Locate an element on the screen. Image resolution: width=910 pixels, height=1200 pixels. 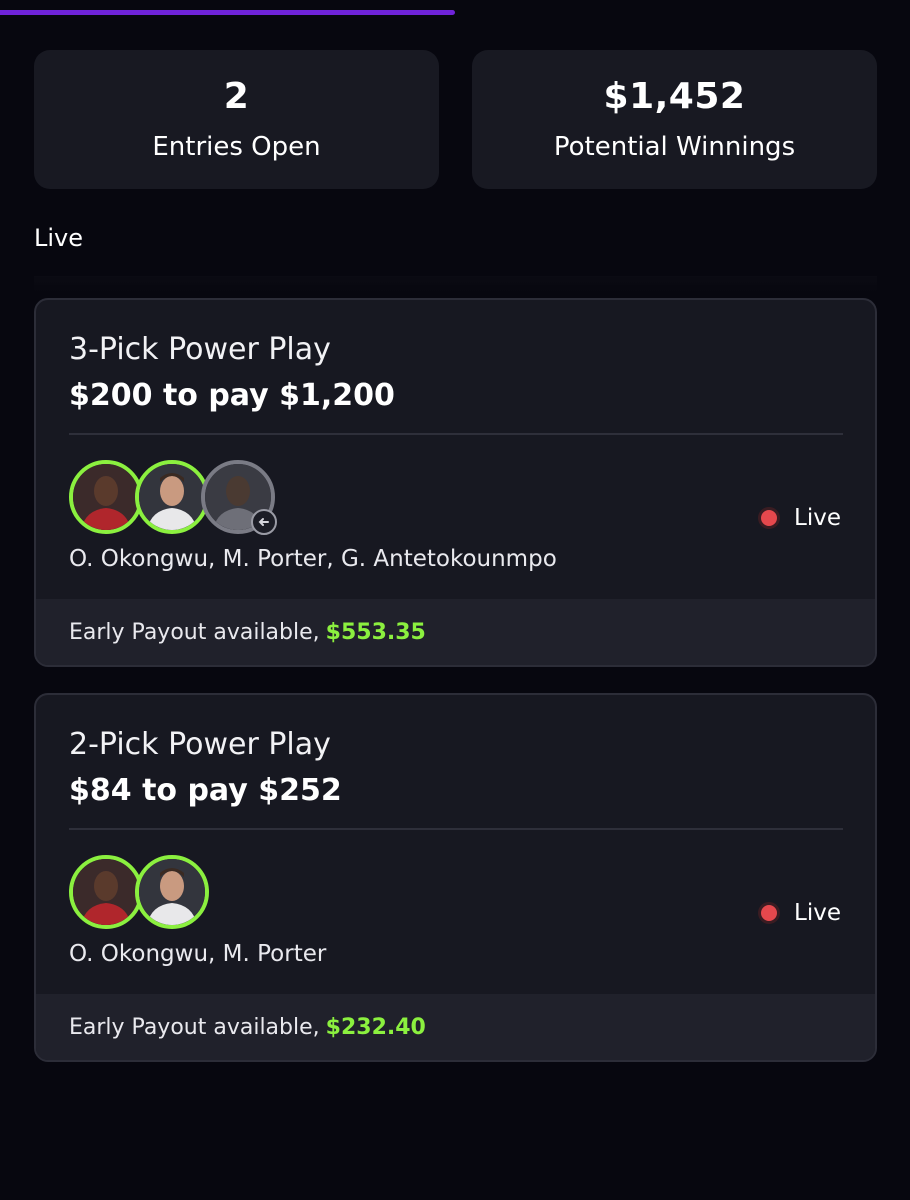
section-title-live: Live is located at coordinates (59, 238).